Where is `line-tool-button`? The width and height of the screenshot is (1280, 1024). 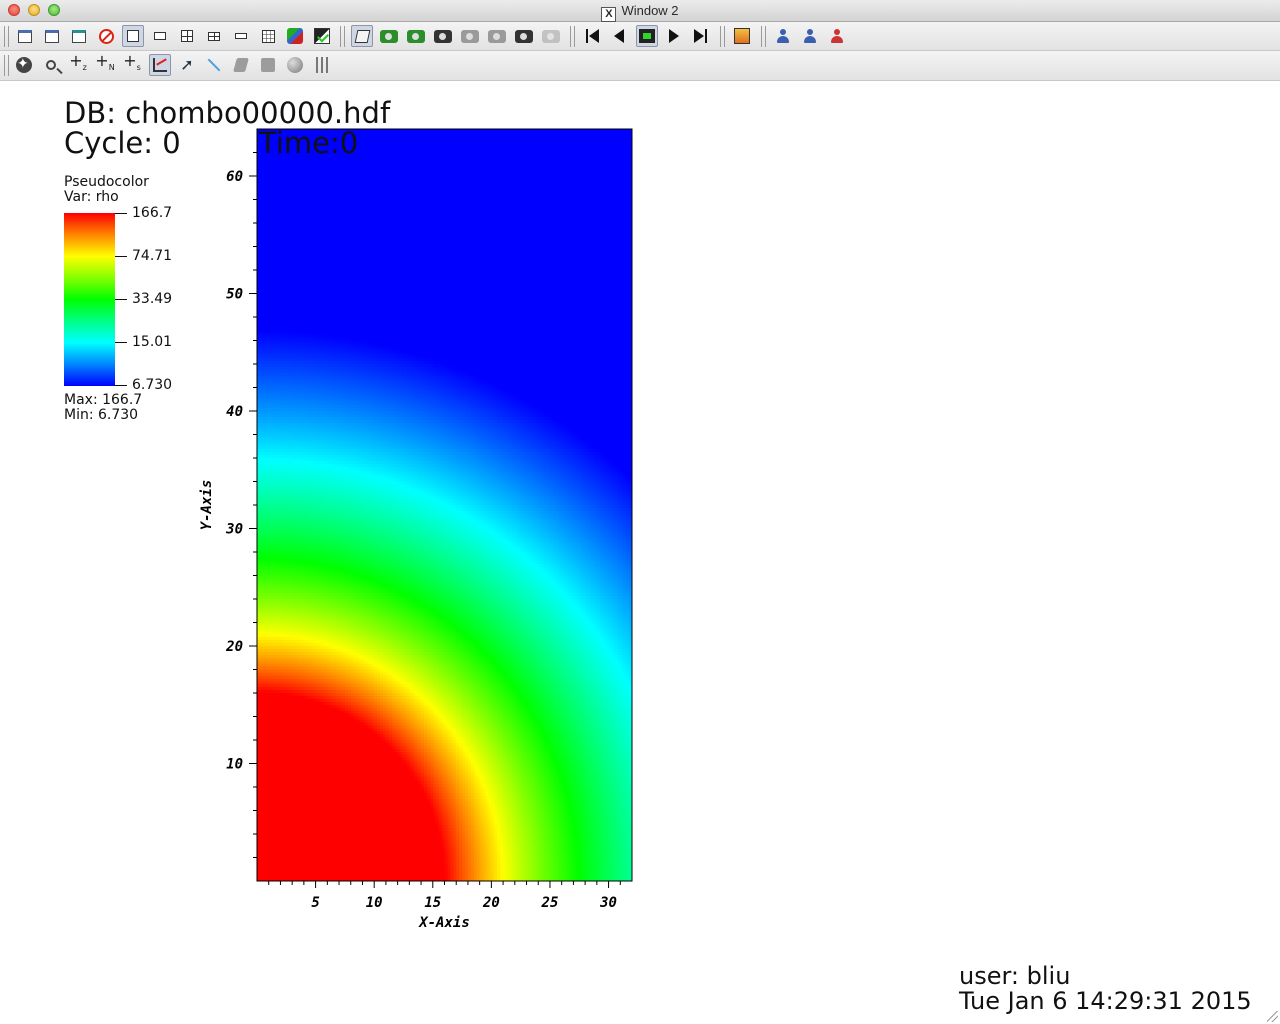
line-tool-button is located at coordinates (214, 65).